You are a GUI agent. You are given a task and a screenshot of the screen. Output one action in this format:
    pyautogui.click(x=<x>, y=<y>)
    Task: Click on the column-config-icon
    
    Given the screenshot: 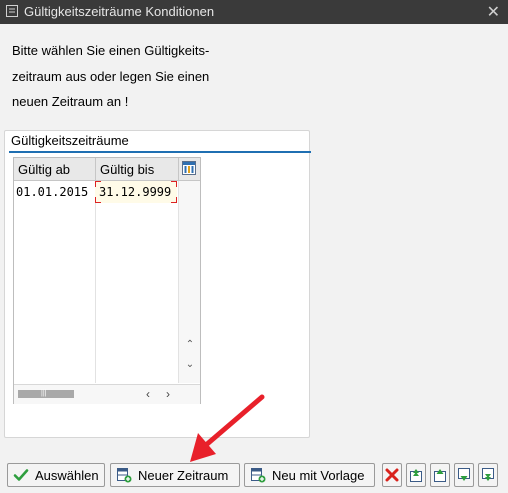 What is the action you would take?
    pyautogui.click(x=189, y=168)
    